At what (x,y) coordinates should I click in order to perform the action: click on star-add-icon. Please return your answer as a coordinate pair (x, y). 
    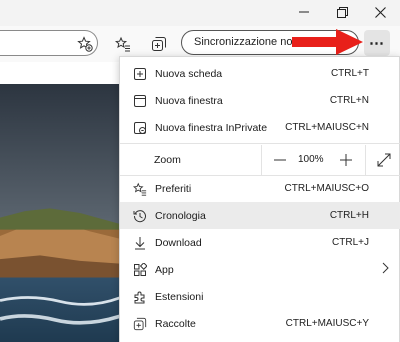
    Looking at the image, I should click on (85, 44).